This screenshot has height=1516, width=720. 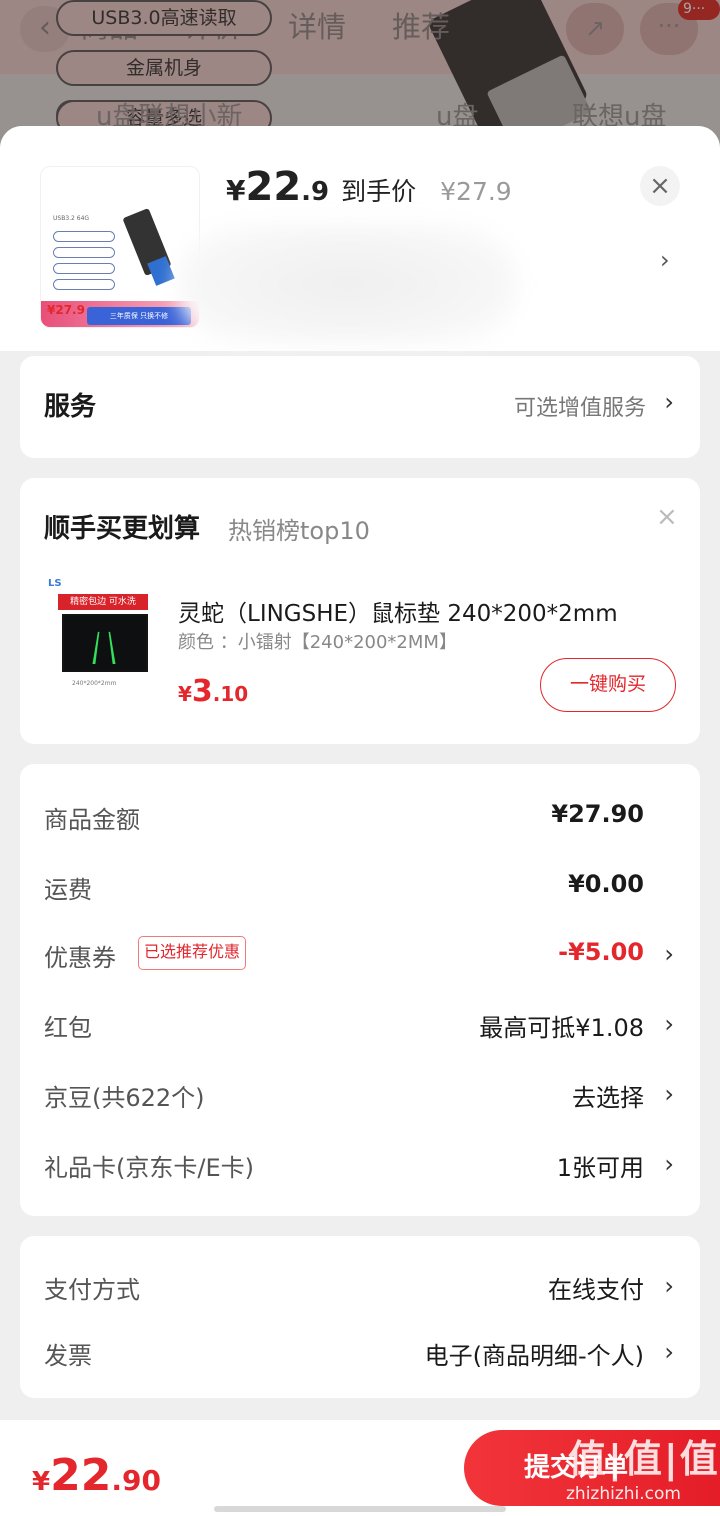 I want to click on row-label: 运费, so click(x=68, y=890).